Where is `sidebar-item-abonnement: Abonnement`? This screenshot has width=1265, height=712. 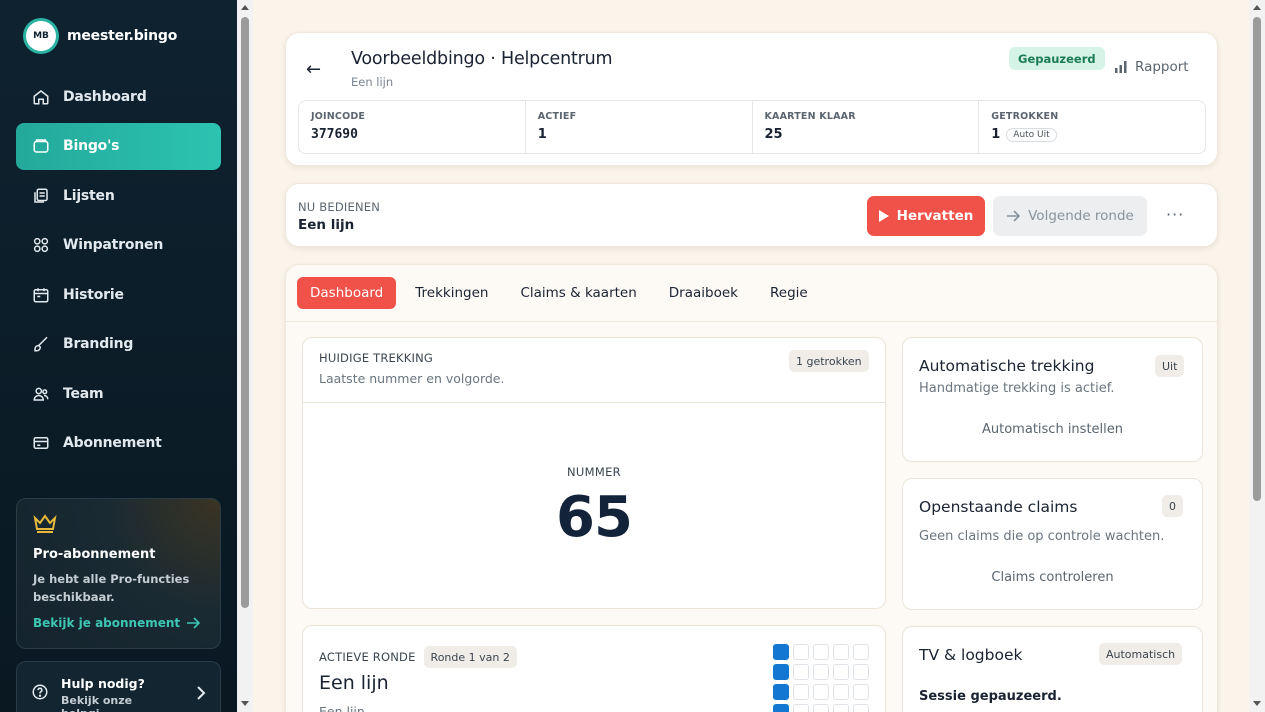 sidebar-item-abonnement: Abonnement is located at coordinates (118, 443).